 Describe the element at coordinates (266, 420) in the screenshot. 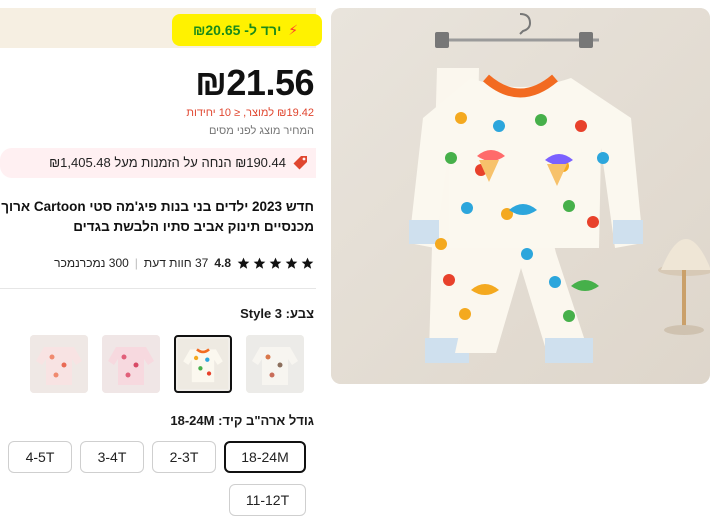

I see `size-label-text: גודל ארה"ב קיד:` at that location.